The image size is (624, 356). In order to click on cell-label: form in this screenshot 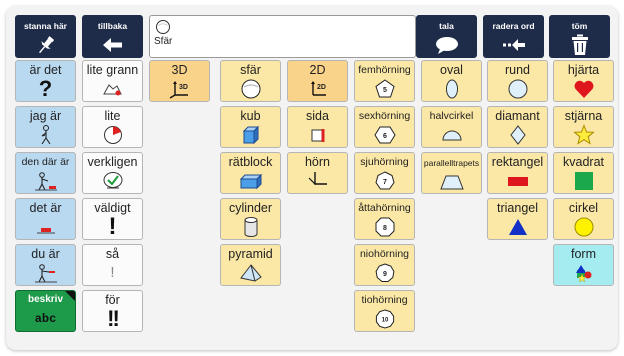, I will do `click(583, 254)`.